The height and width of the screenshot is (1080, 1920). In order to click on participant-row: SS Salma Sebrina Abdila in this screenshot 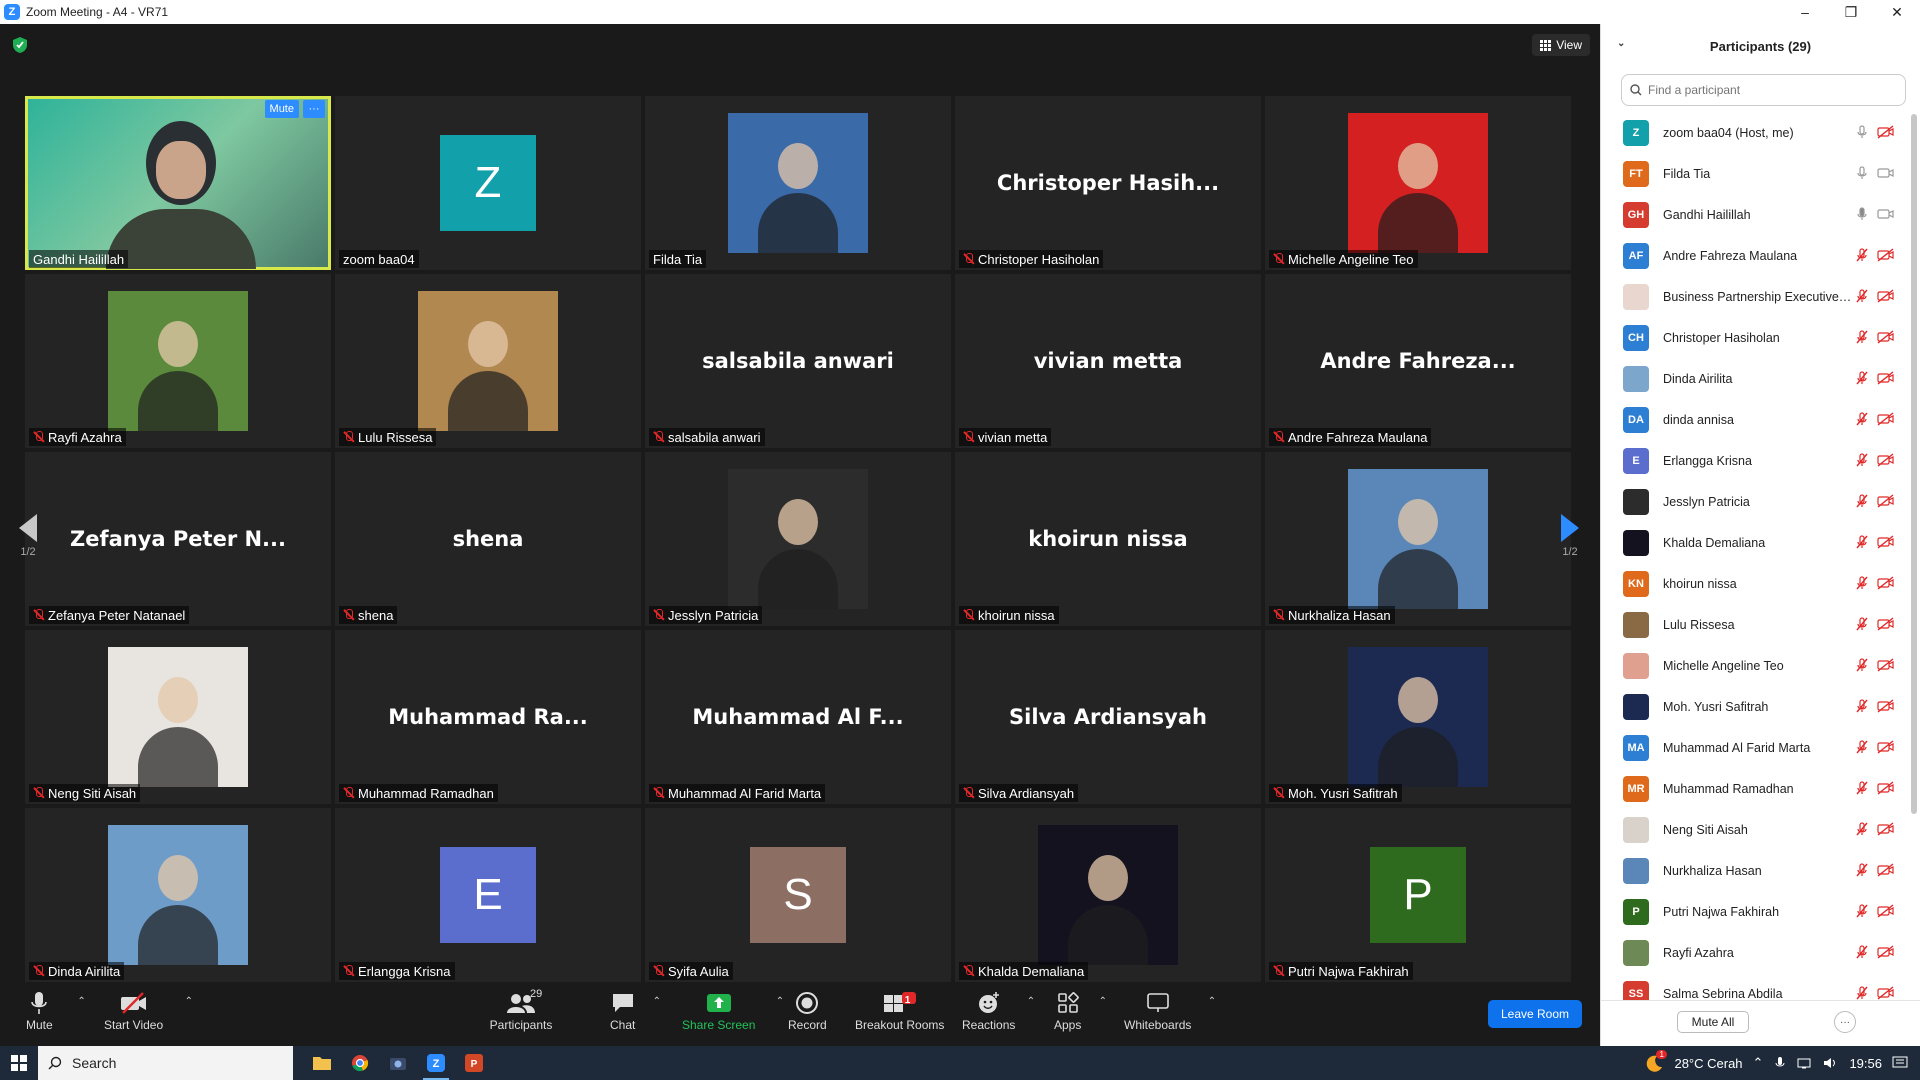, I will do `click(1760, 986)`.